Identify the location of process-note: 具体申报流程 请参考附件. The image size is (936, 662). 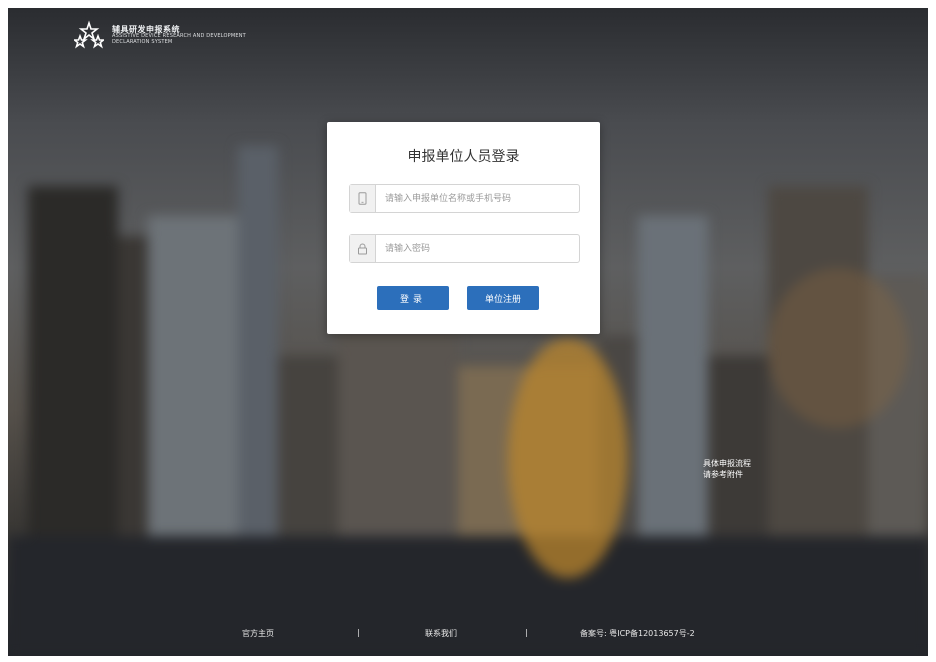
(727, 469).